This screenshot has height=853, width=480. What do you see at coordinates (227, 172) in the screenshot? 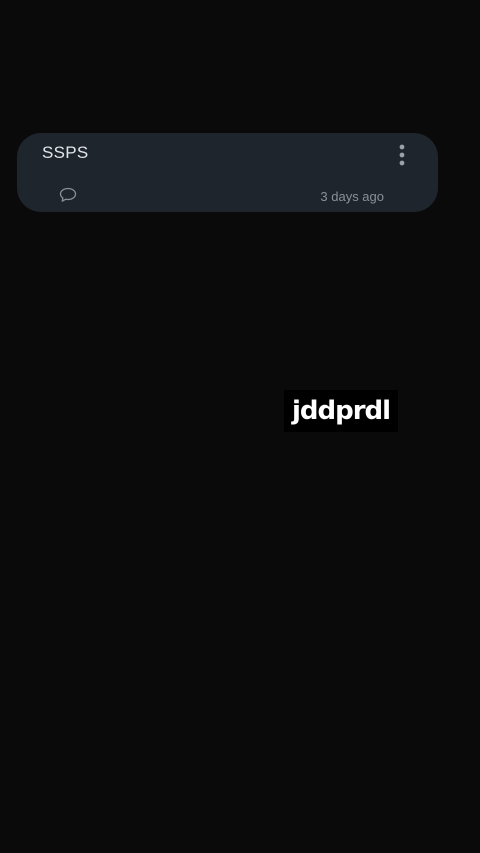
I see `note-card: SSPS 3 days ago` at bounding box center [227, 172].